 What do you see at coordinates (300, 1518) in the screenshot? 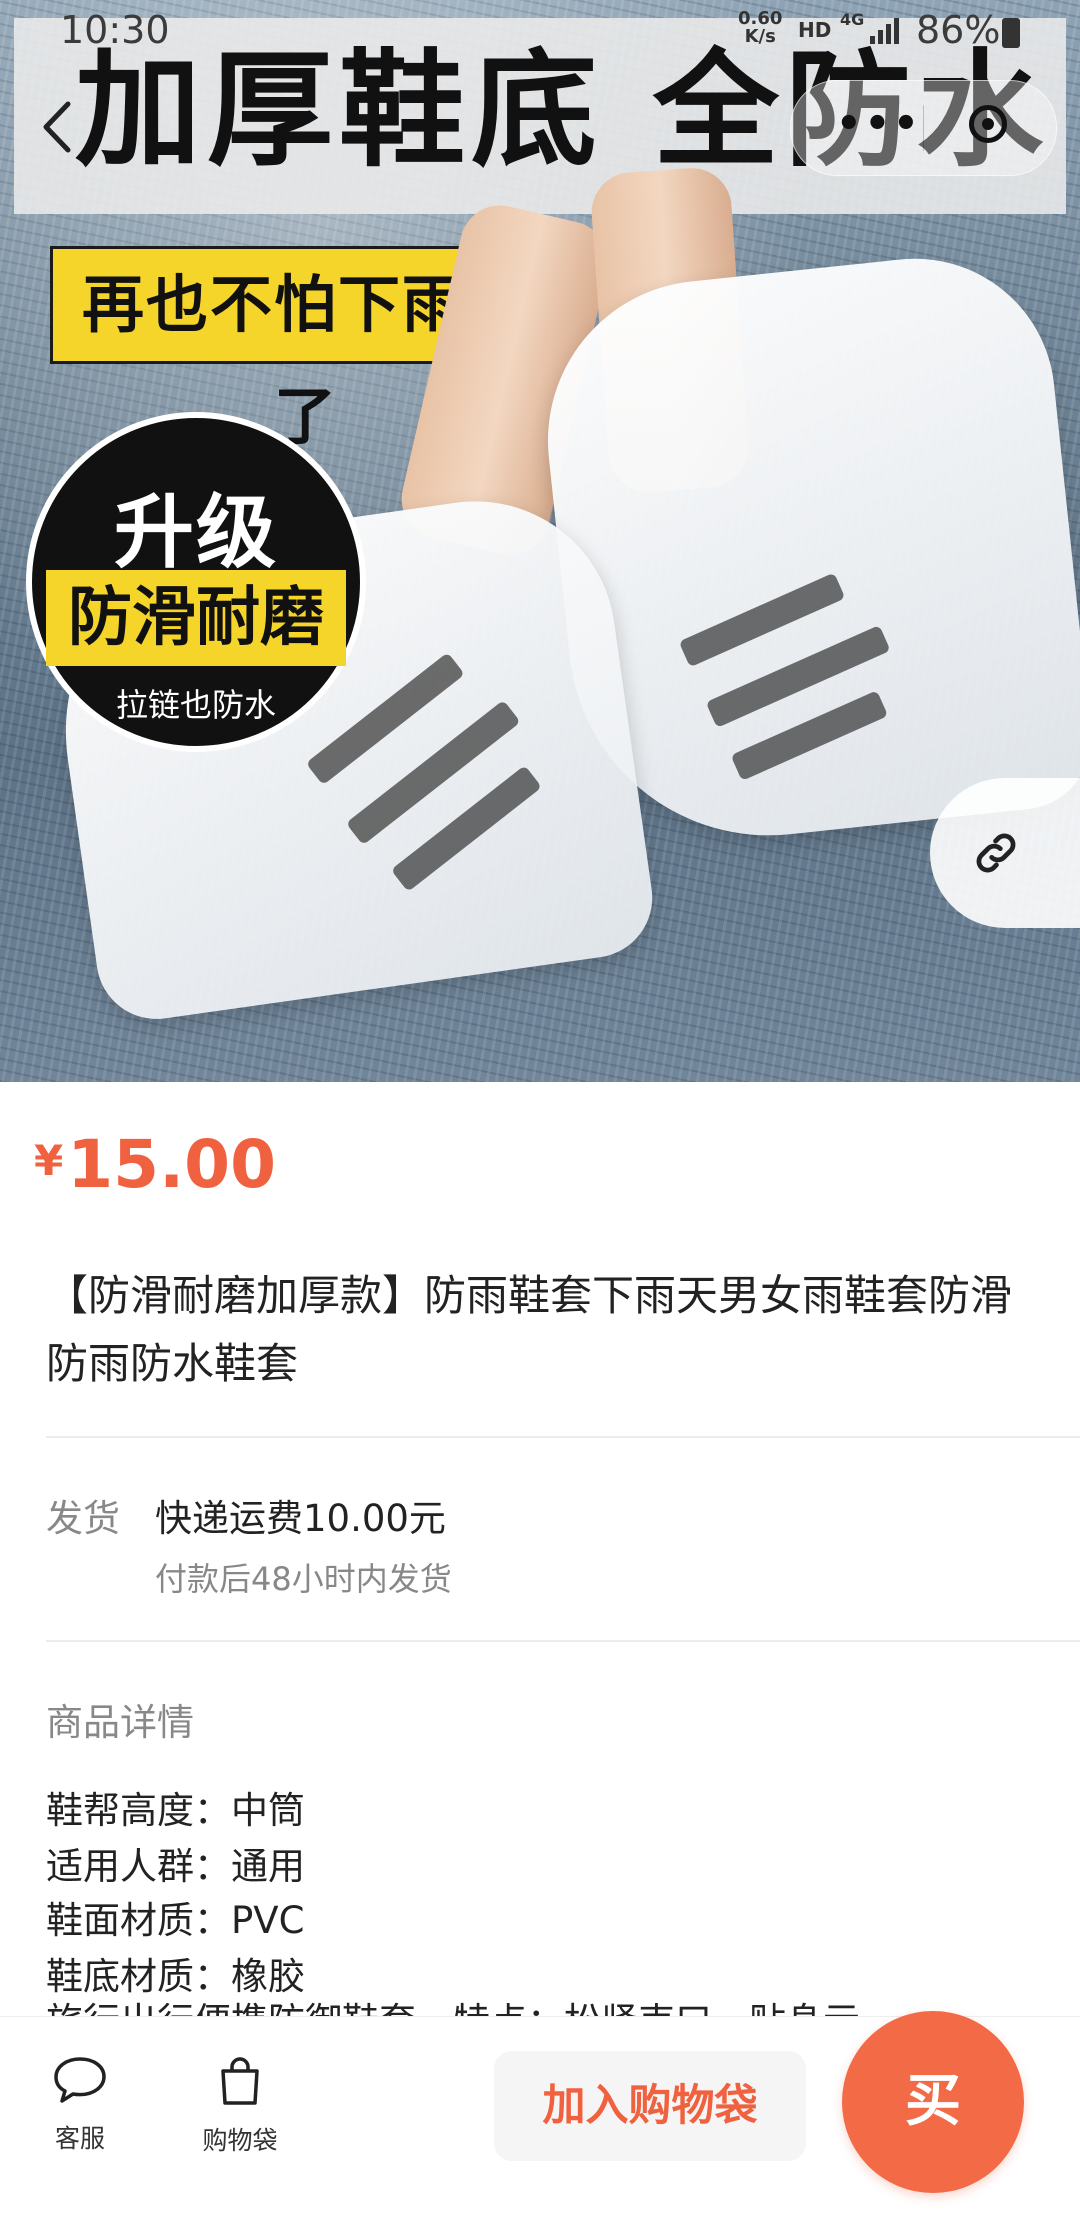
I see `shipping-method: 快递运费10.00元` at bounding box center [300, 1518].